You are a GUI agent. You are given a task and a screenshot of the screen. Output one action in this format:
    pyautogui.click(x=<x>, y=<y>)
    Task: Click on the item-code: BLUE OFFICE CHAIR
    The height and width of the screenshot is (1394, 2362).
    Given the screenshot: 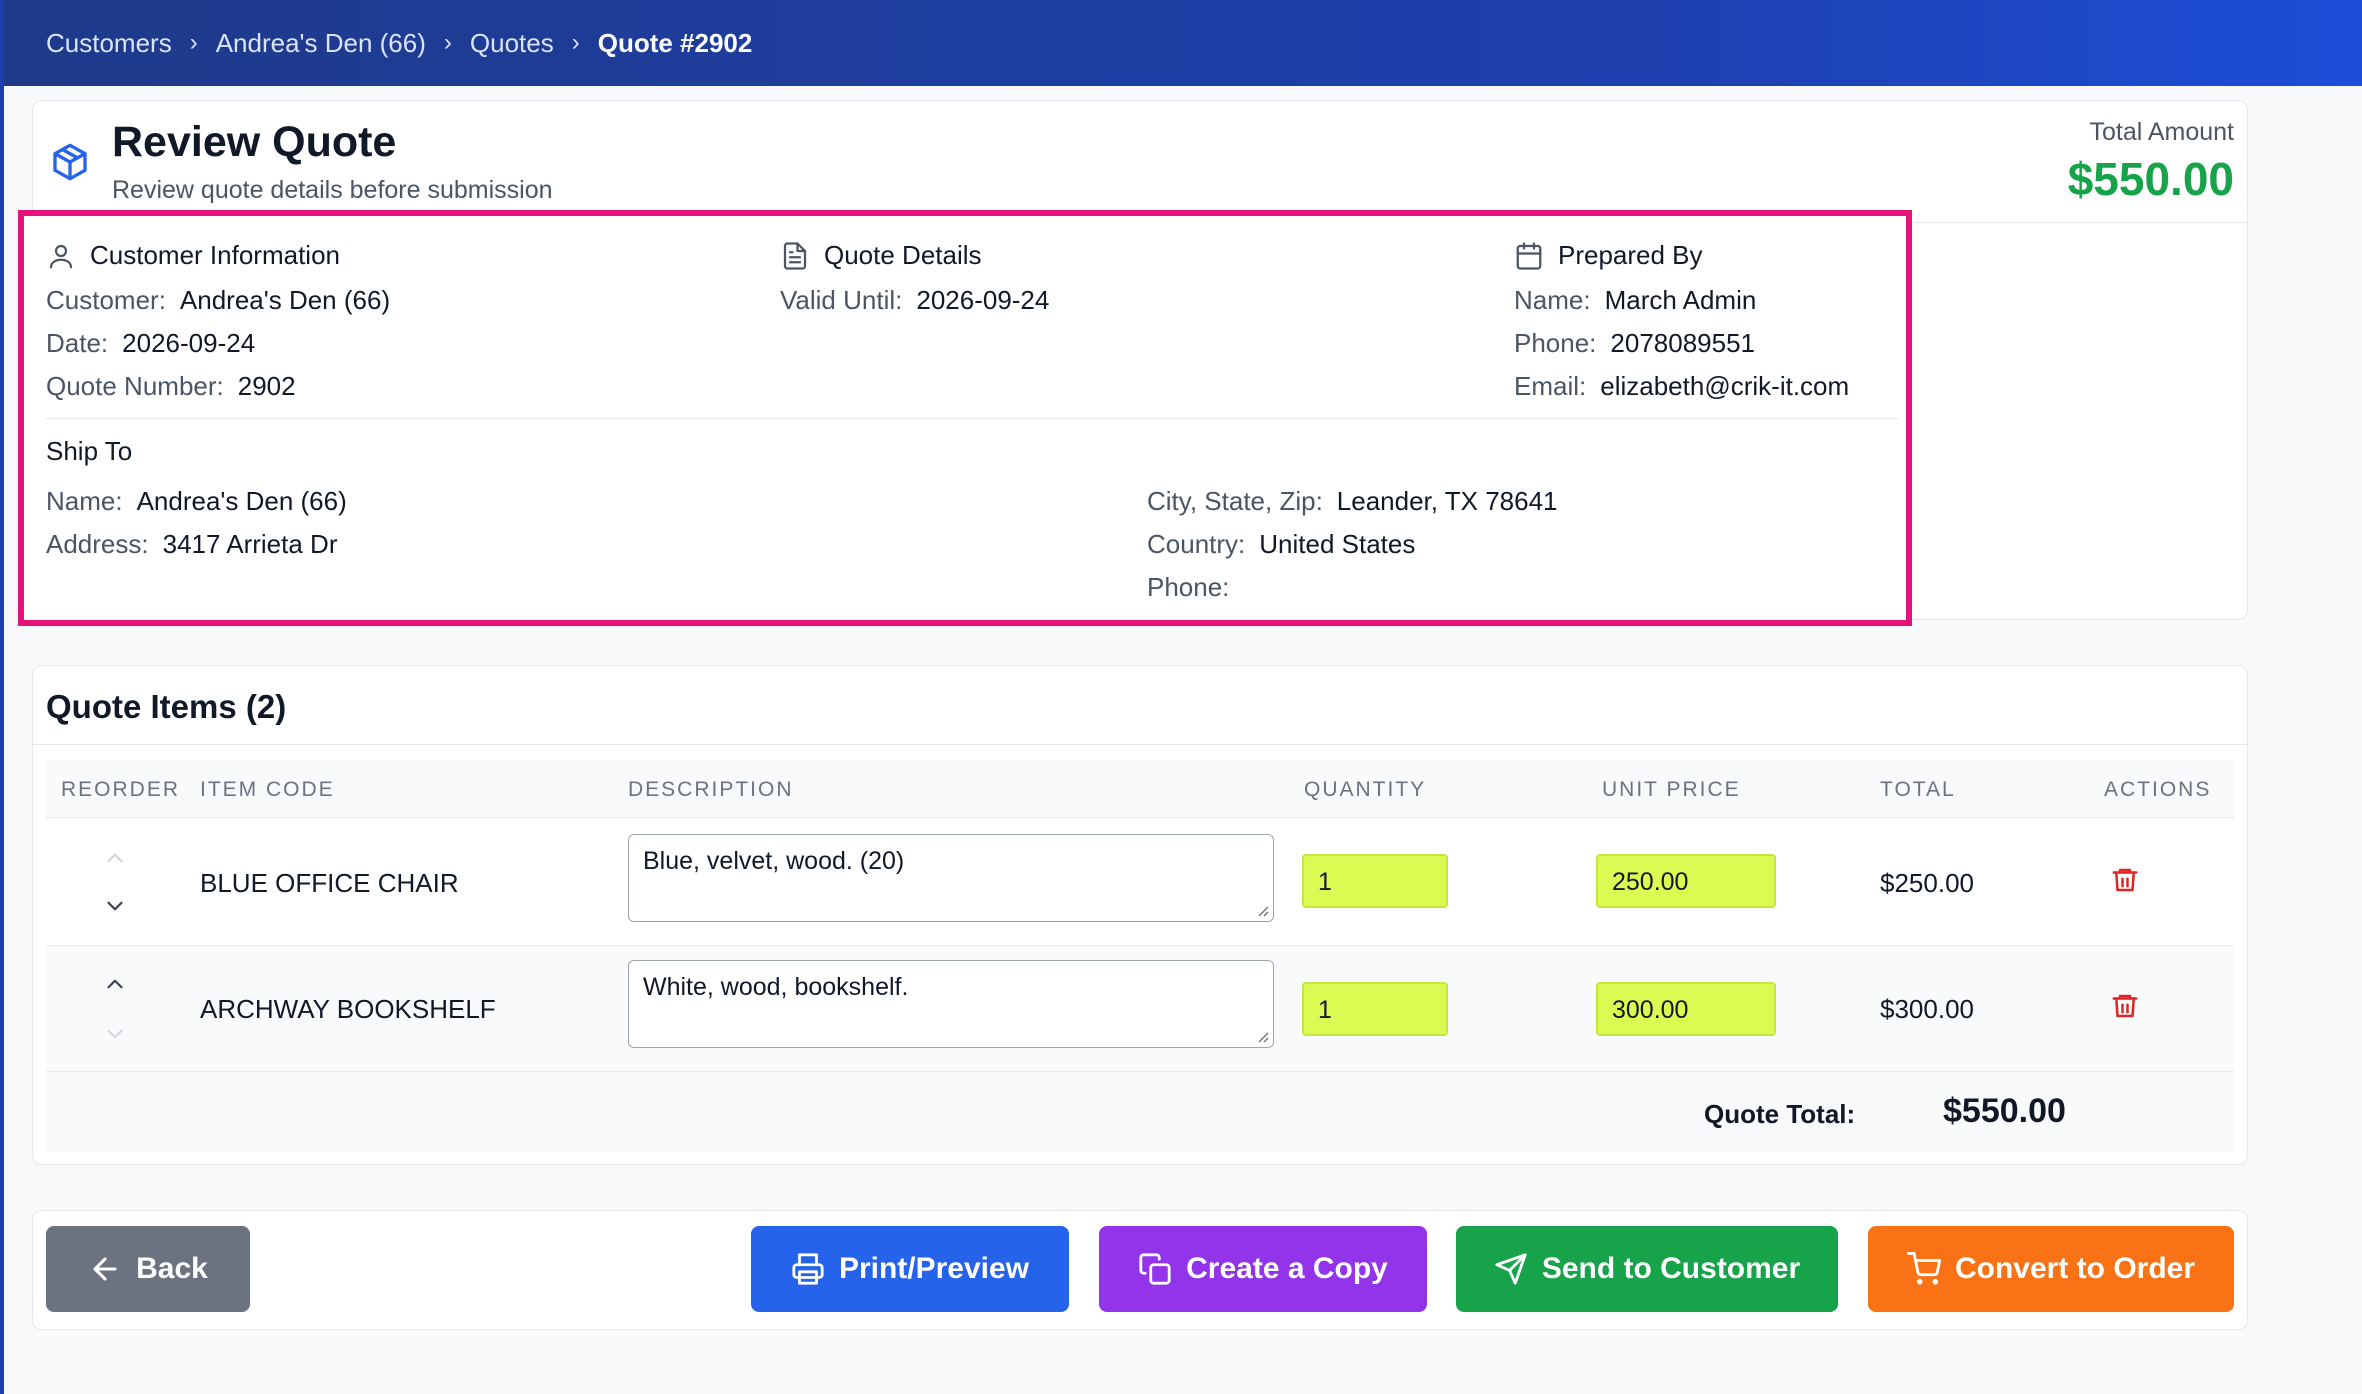 What is the action you would take?
    pyautogui.click(x=329, y=883)
    